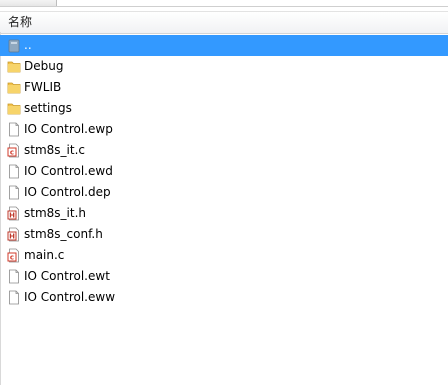 The width and height of the screenshot is (448, 385). What do you see at coordinates (55, 213) in the screenshot?
I see `file-name: stm8s_it.h` at bounding box center [55, 213].